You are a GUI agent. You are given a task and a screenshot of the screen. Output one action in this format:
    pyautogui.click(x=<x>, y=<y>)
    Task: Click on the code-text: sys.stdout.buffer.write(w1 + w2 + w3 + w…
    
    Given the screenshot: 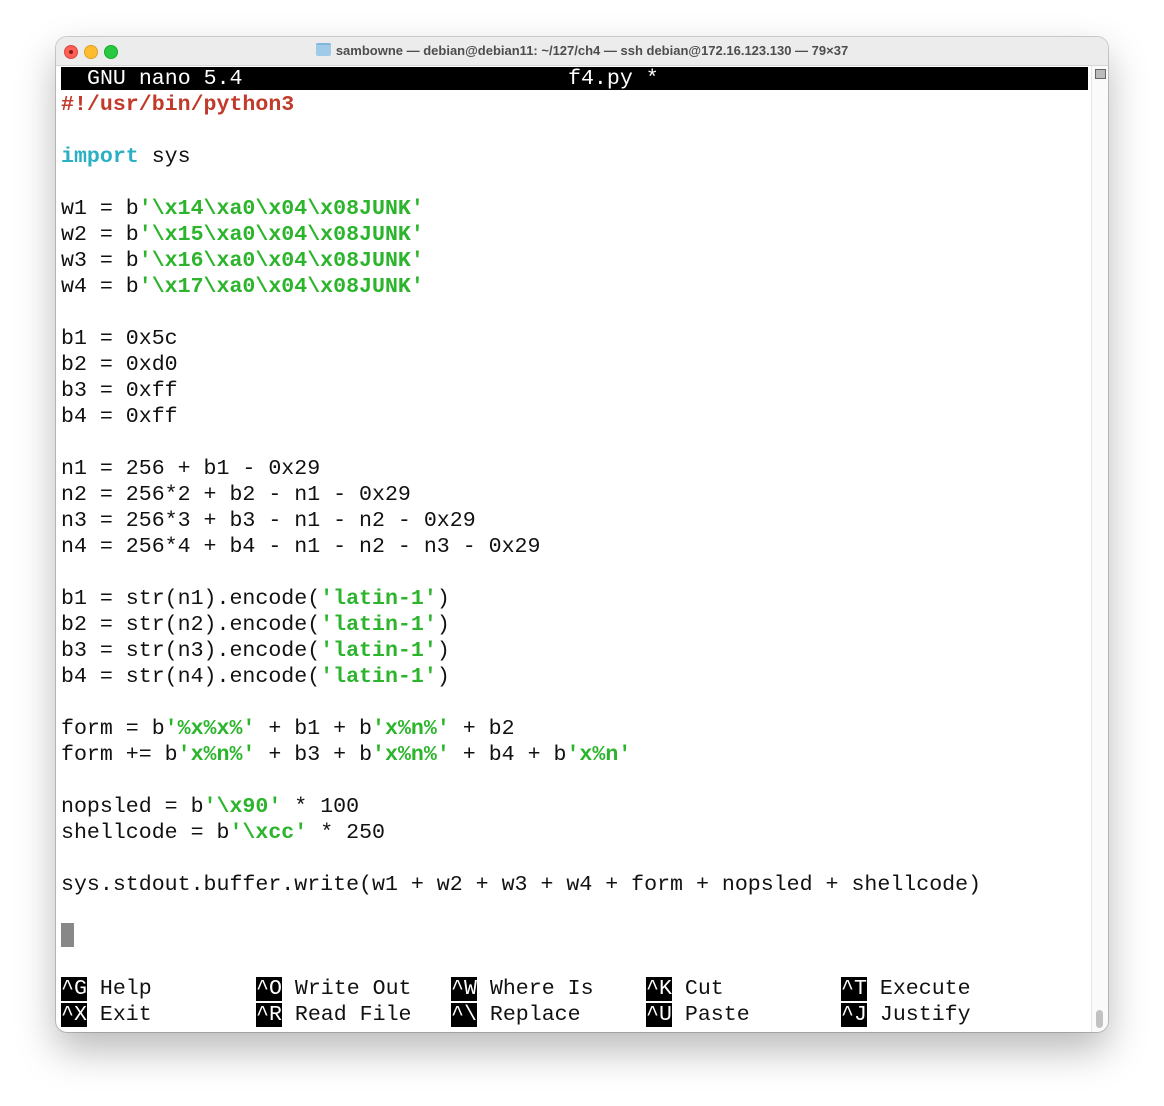 What is the action you would take?
    pyautogui.click(x=521, y=885)
    